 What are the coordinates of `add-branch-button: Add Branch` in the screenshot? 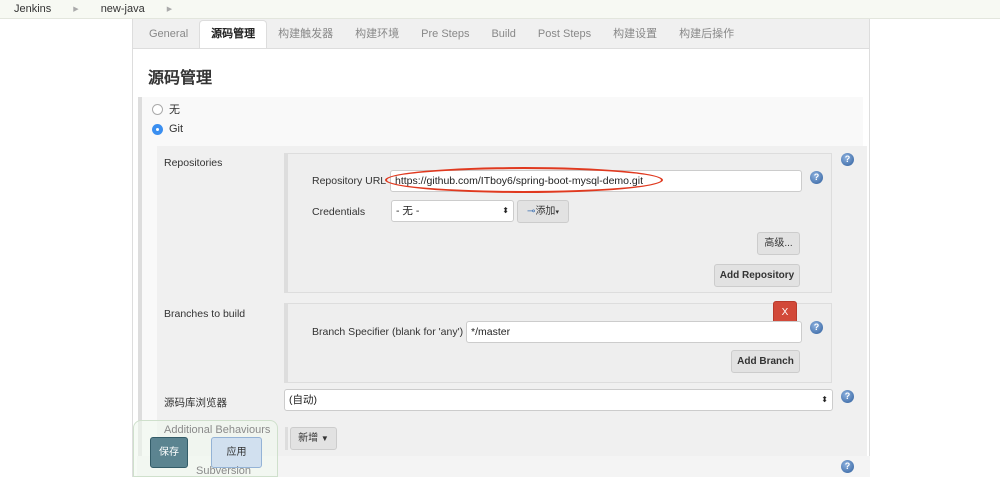 It's located at (765, 361).